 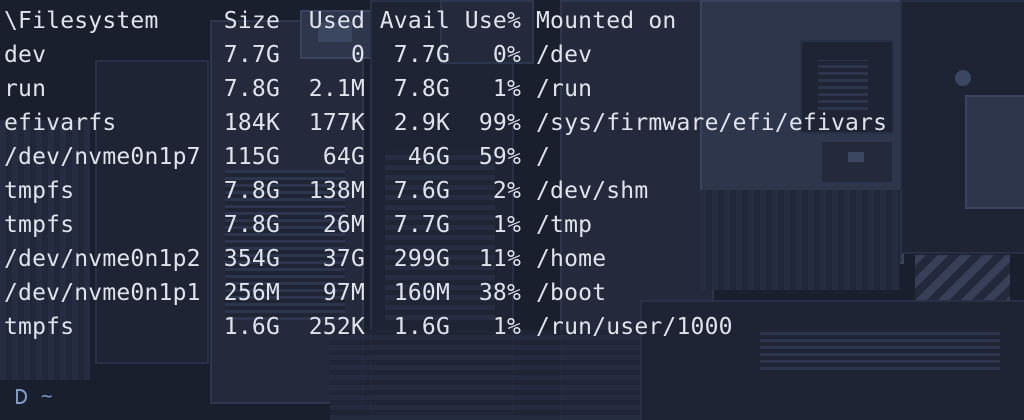 I want to click on use-percent-cell: 2%, so click(x=506, y=191).